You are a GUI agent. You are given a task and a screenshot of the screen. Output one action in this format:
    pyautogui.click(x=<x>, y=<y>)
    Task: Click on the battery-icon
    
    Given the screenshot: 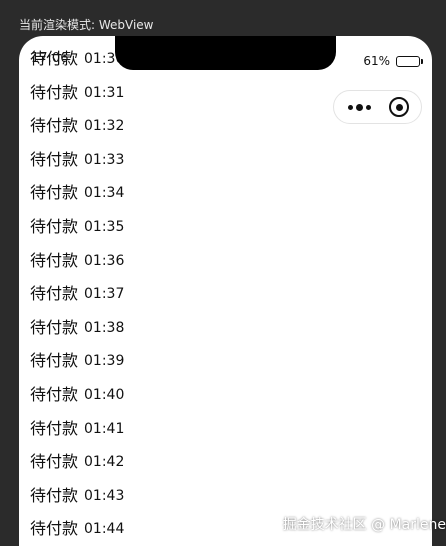 What is the action you would take?
    pyautogui.click(x=409, y=61)
    